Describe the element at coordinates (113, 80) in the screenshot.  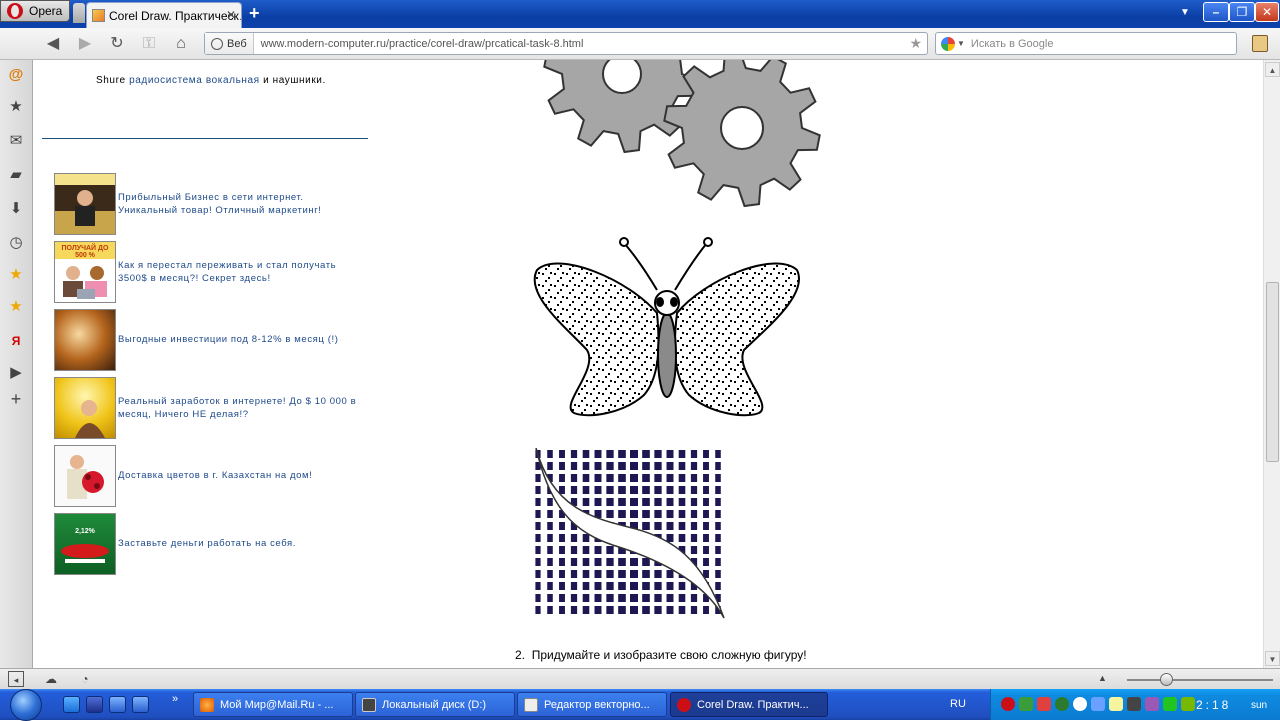
I see `shure-prefix: Shure` at that location.